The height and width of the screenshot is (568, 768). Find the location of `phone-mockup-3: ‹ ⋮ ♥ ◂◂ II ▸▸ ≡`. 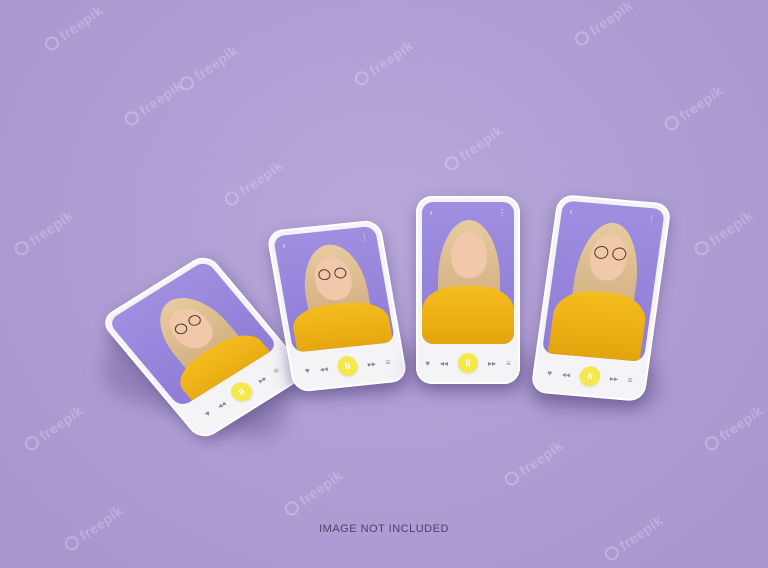

phone-mockup-3: ‹ ⋮ ♥ ◂◂ II ▸▸ ≡ is located at coordinates (468, 290).